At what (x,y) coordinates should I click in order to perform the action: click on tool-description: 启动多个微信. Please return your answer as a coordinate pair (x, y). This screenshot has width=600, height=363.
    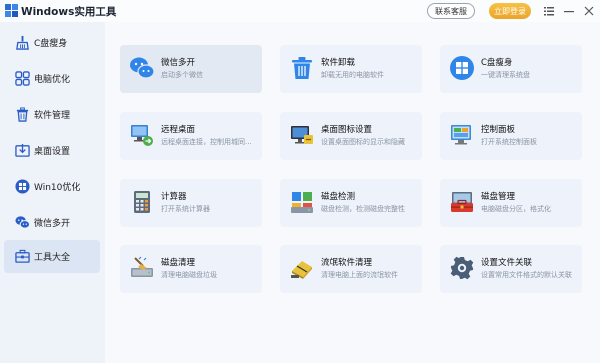
    Looking at the image, I should click on (182, 75).